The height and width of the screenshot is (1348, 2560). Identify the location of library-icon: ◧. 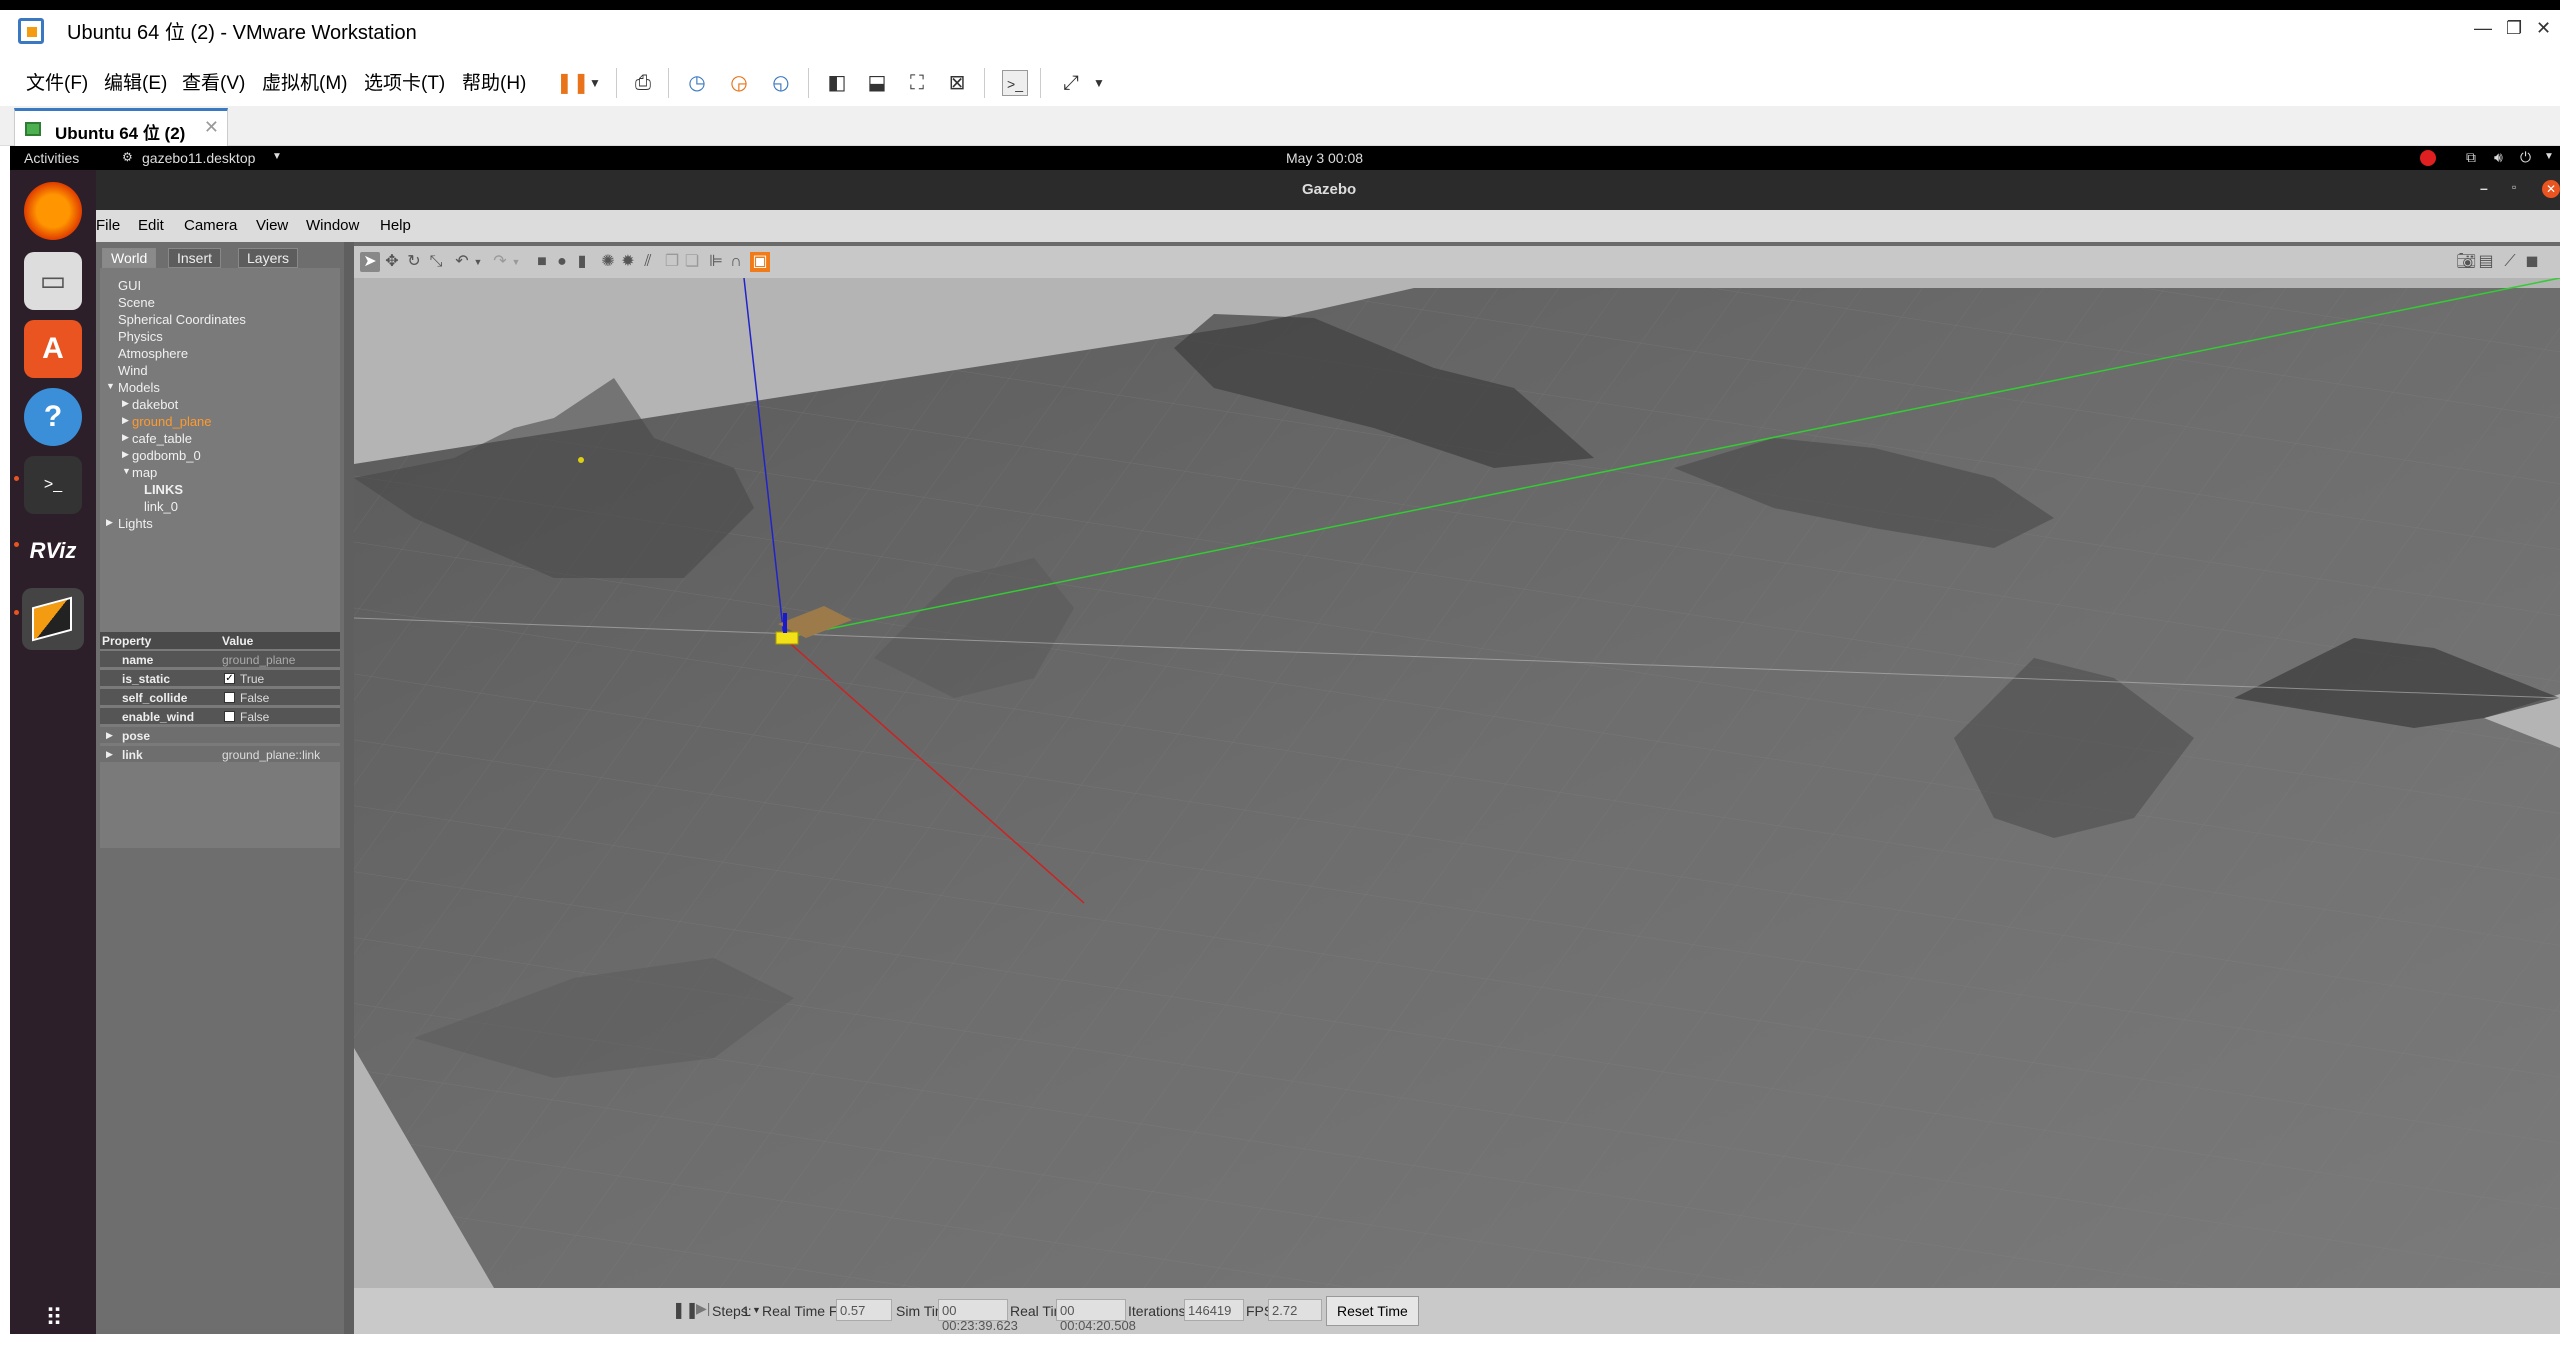
(837, 83).